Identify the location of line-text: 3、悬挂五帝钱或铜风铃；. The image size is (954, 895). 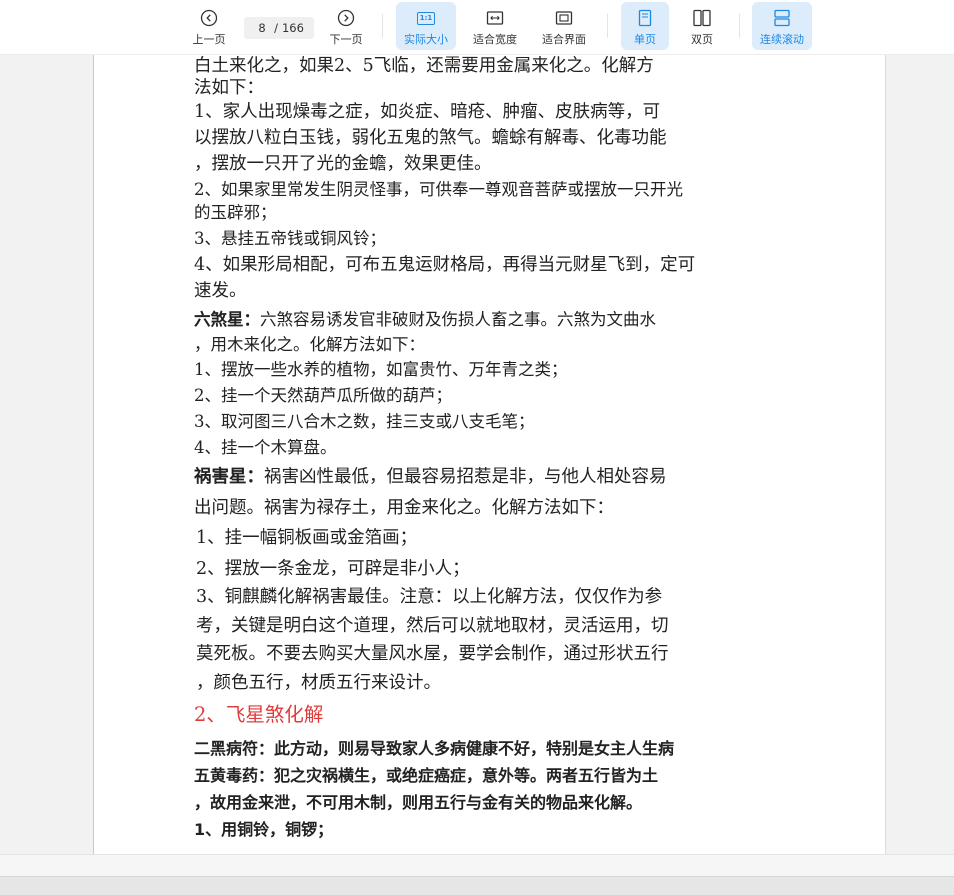
(290, 238).